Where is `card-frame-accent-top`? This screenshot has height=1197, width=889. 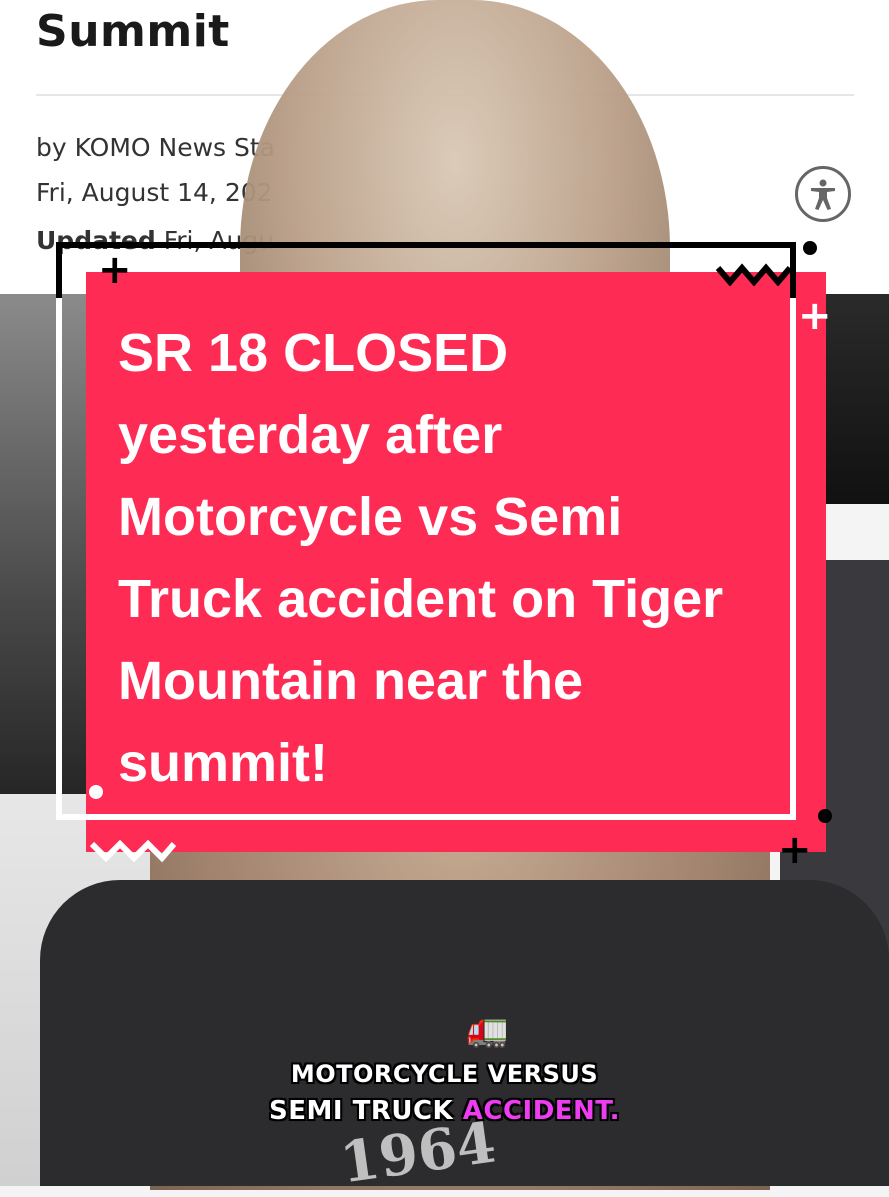 card-frame-accent-top is located at coordinates (426, 245).